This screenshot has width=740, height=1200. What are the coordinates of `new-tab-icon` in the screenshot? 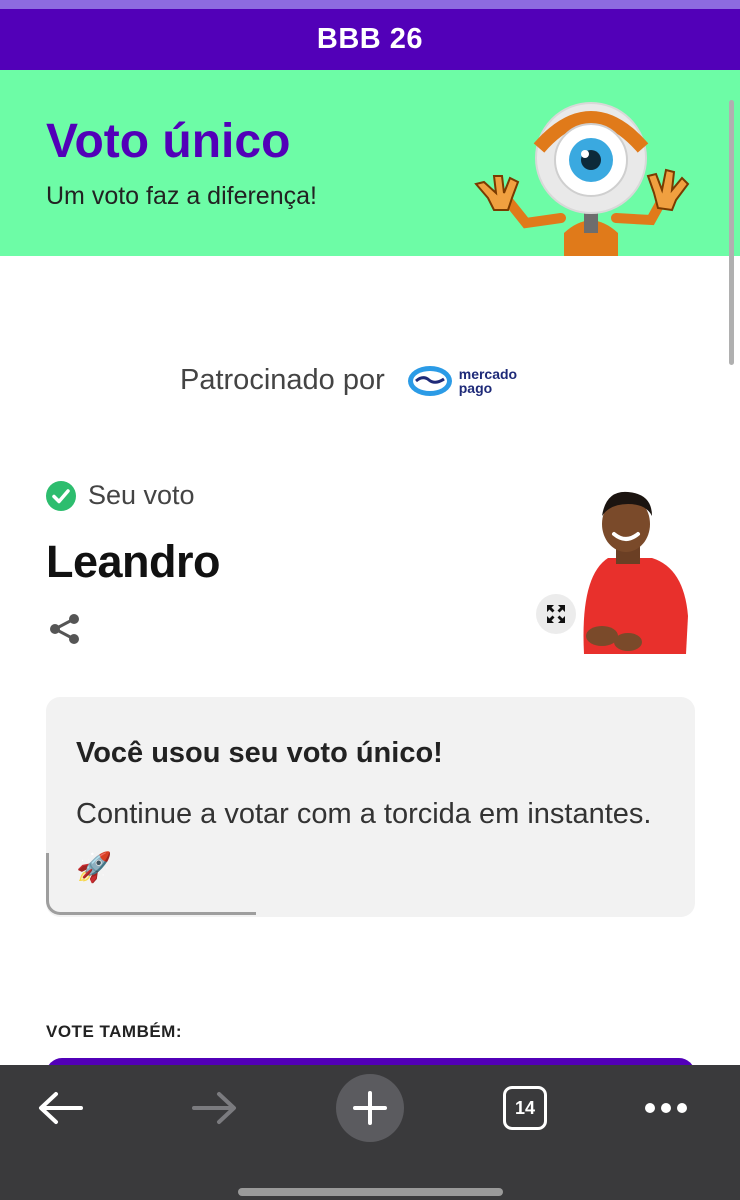 It's located at (370, 1108).